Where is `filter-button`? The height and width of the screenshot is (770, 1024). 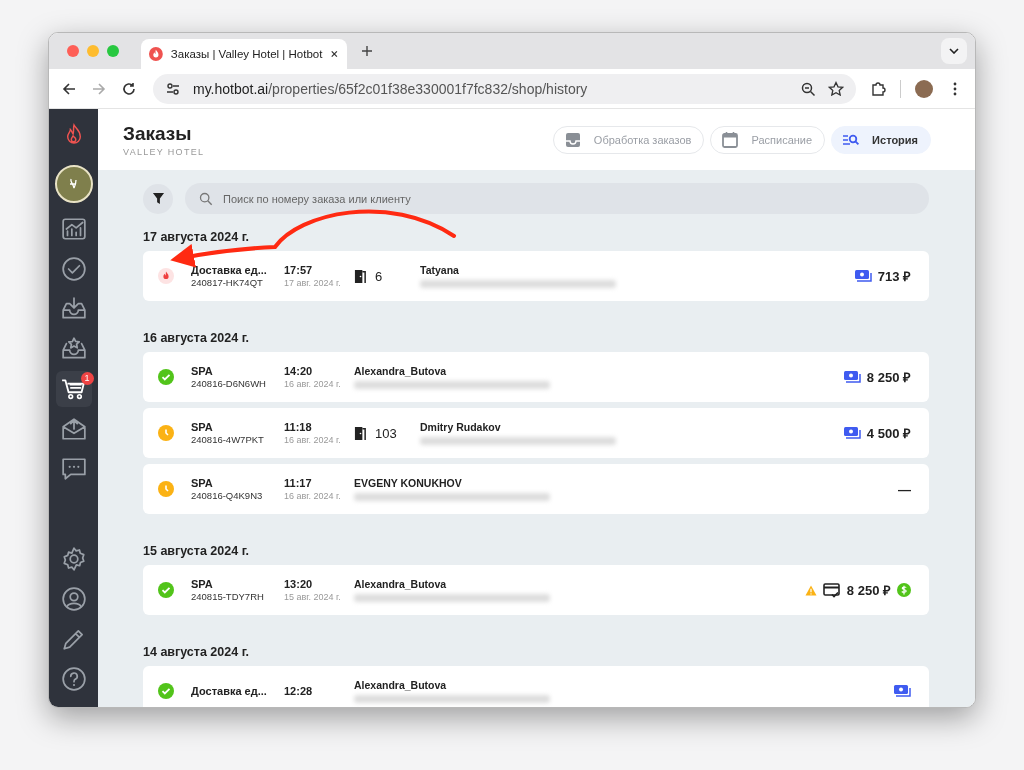 filter-button is located at coordinates (158, 198).